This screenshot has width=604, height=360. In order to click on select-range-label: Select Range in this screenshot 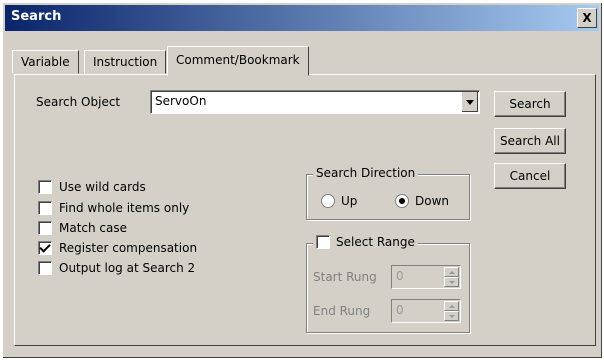, I will do `click(375, 242)`.